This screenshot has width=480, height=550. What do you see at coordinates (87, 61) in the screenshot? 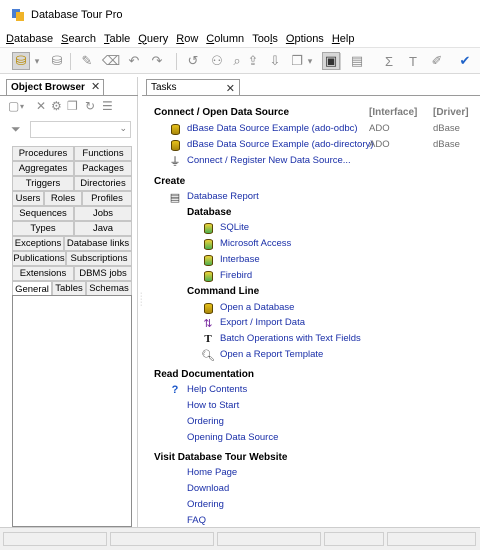
I see `edit-icon: ✎` at bounding box center [87, 61].